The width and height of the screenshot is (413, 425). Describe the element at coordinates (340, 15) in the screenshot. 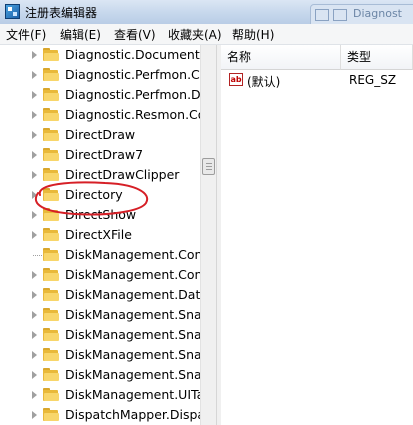

I see `window-maximize-icon` at that location.